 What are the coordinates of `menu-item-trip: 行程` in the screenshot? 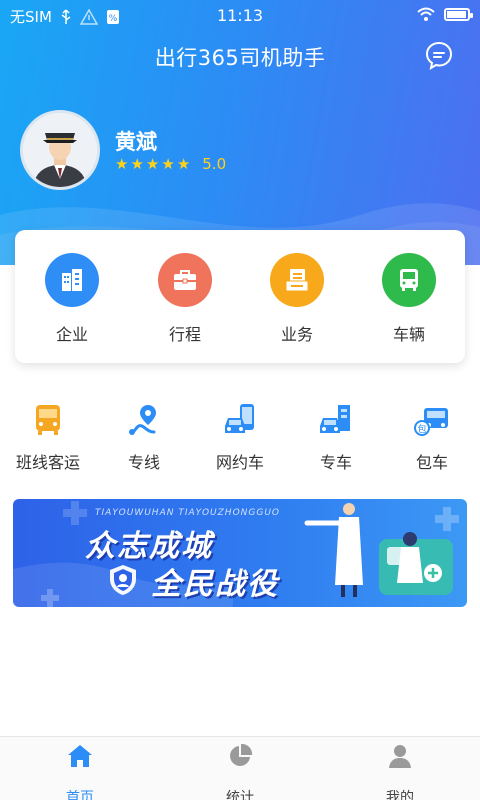 It's located at (185, 299).